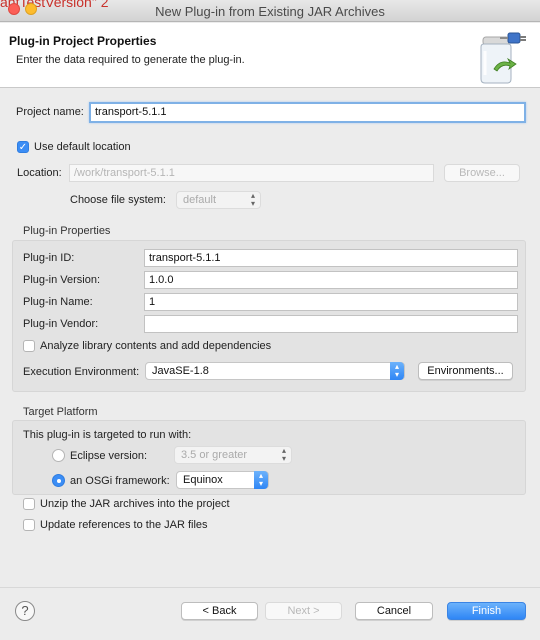  What do you see at coordinates (331, 280) in the screenshot?
I see `plugin-version-input: 1.0.0` at bounding box center [331, 280].